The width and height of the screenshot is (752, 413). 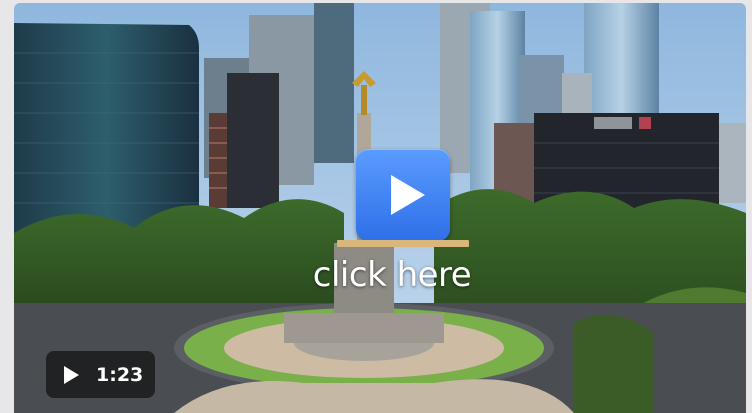 What do you see at coordinates (392, 275) in the screenshot?
I see `click-here-link: click here` at bounding box center [392, 275].